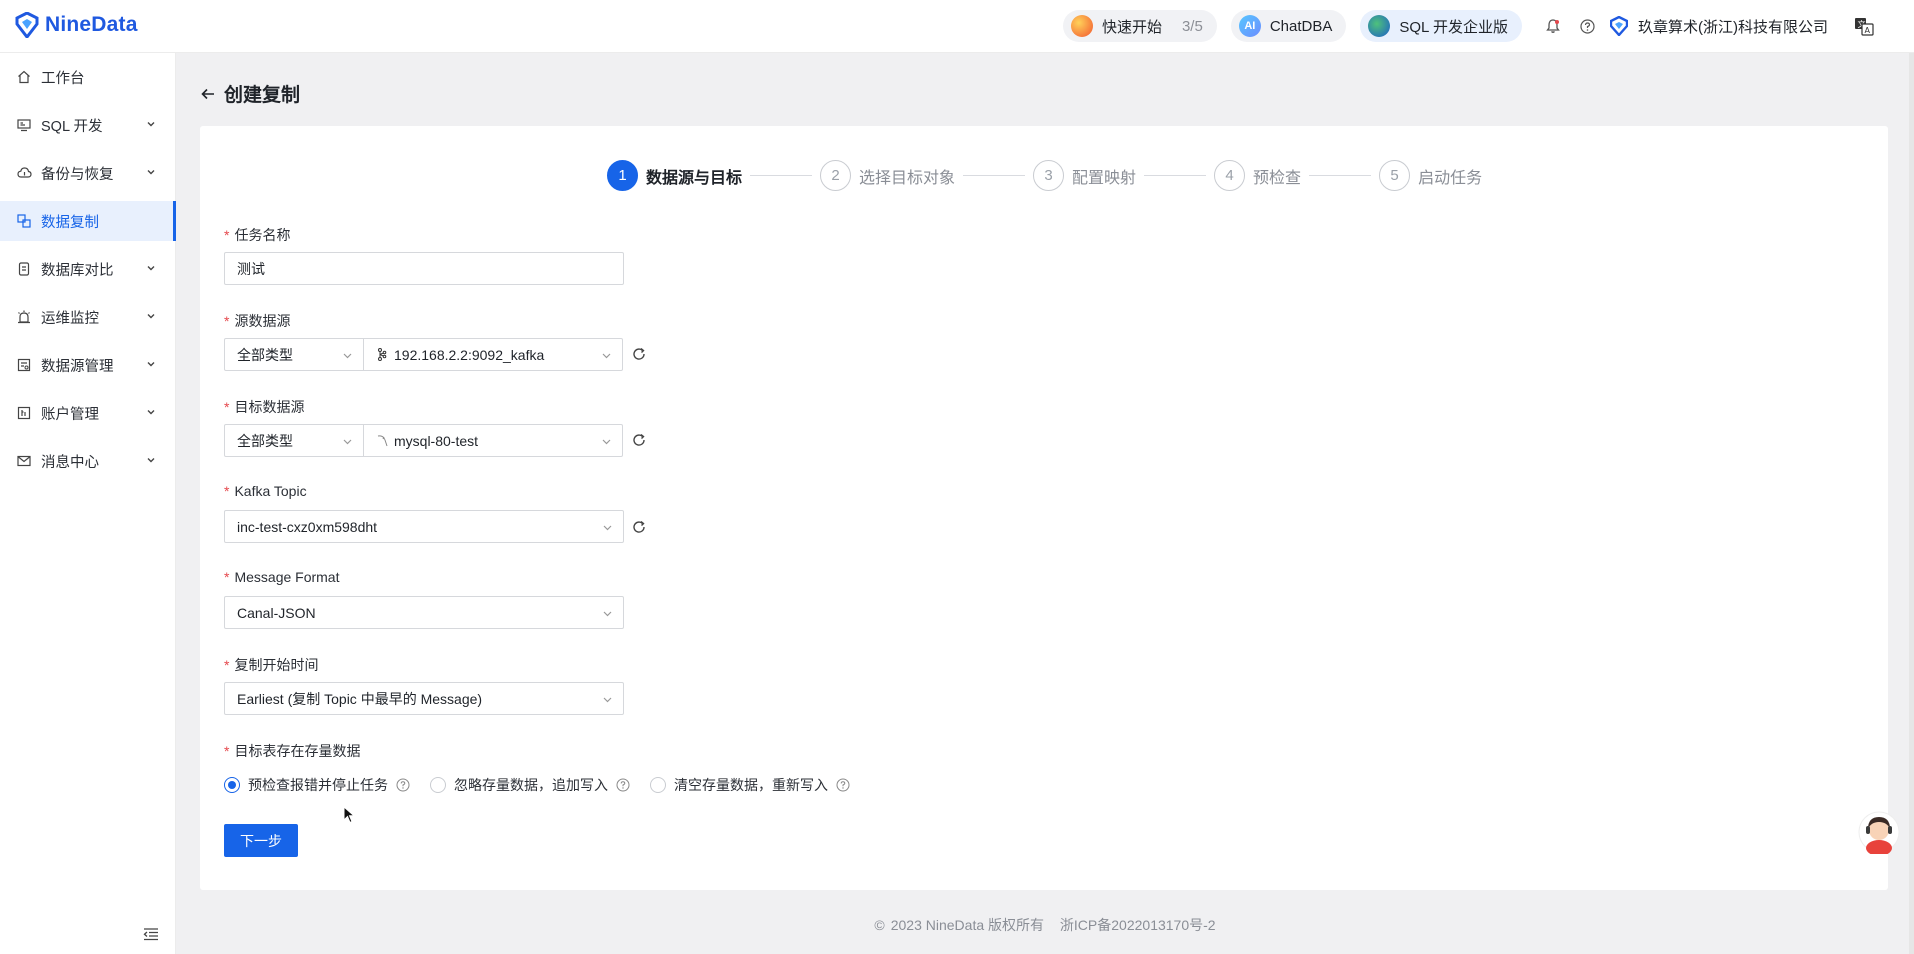 The image size is (1914, 954). What do you see at coordinates (264, 407) in the screenshot?
I see `target-label: * 目标数据源` at bounding box center [264, 407].